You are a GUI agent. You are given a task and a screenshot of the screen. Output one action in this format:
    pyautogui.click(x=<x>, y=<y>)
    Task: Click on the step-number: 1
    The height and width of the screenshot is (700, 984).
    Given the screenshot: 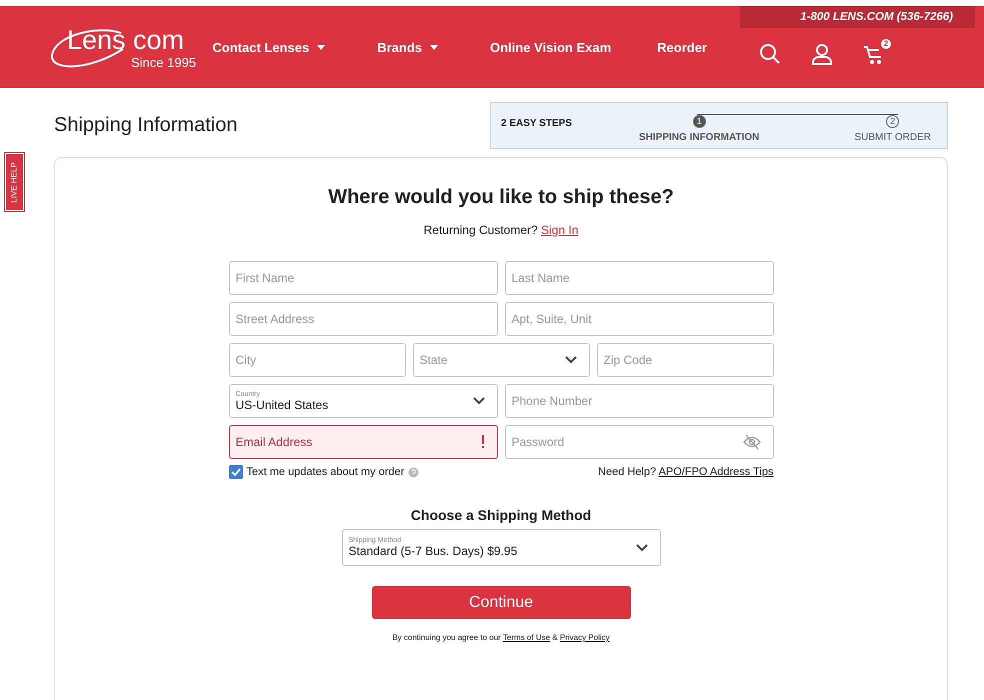 What is the action you would take?
    pyautogui.click(x=699, y=121)
    